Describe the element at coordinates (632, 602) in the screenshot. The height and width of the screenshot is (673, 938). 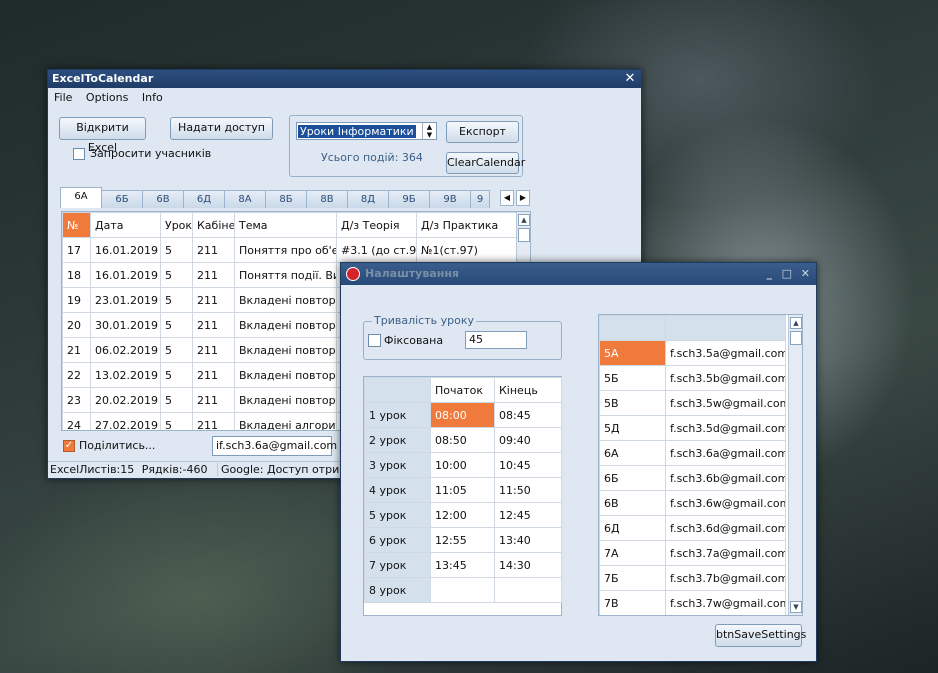
I see `class-cell: 7В` at that location.